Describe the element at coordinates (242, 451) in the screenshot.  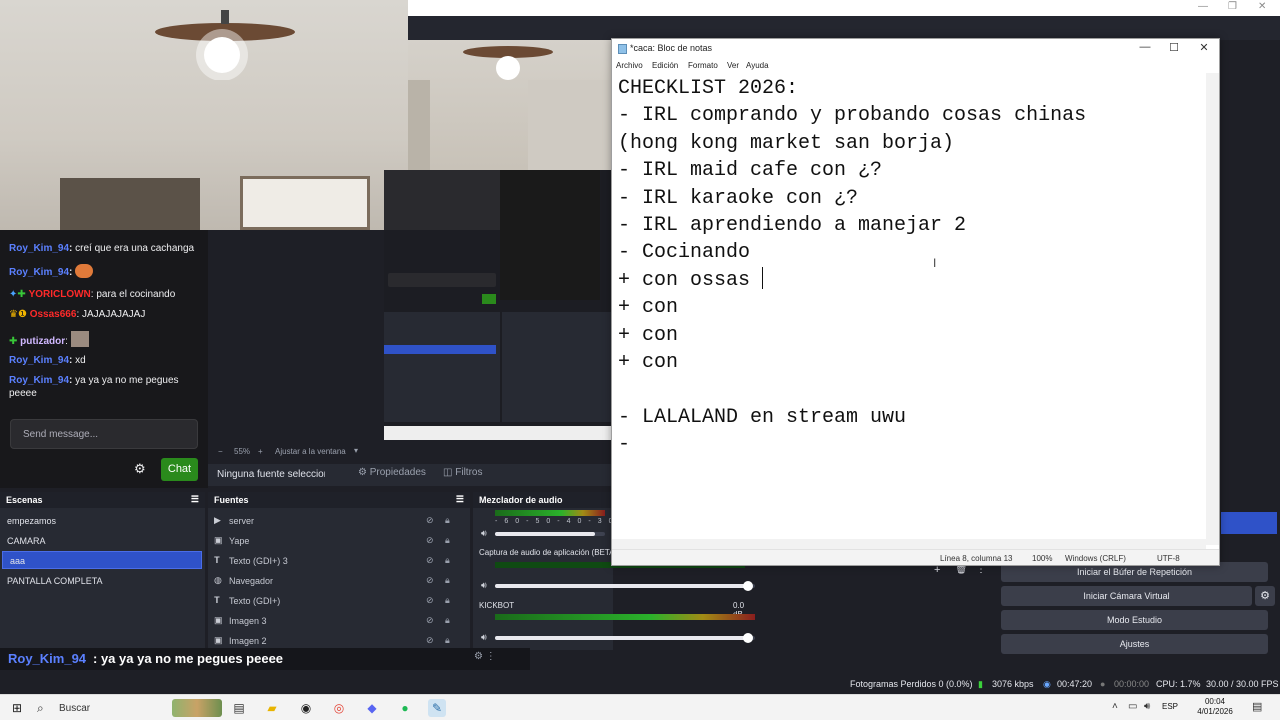
I see `zoom-value: 55%` at that location.